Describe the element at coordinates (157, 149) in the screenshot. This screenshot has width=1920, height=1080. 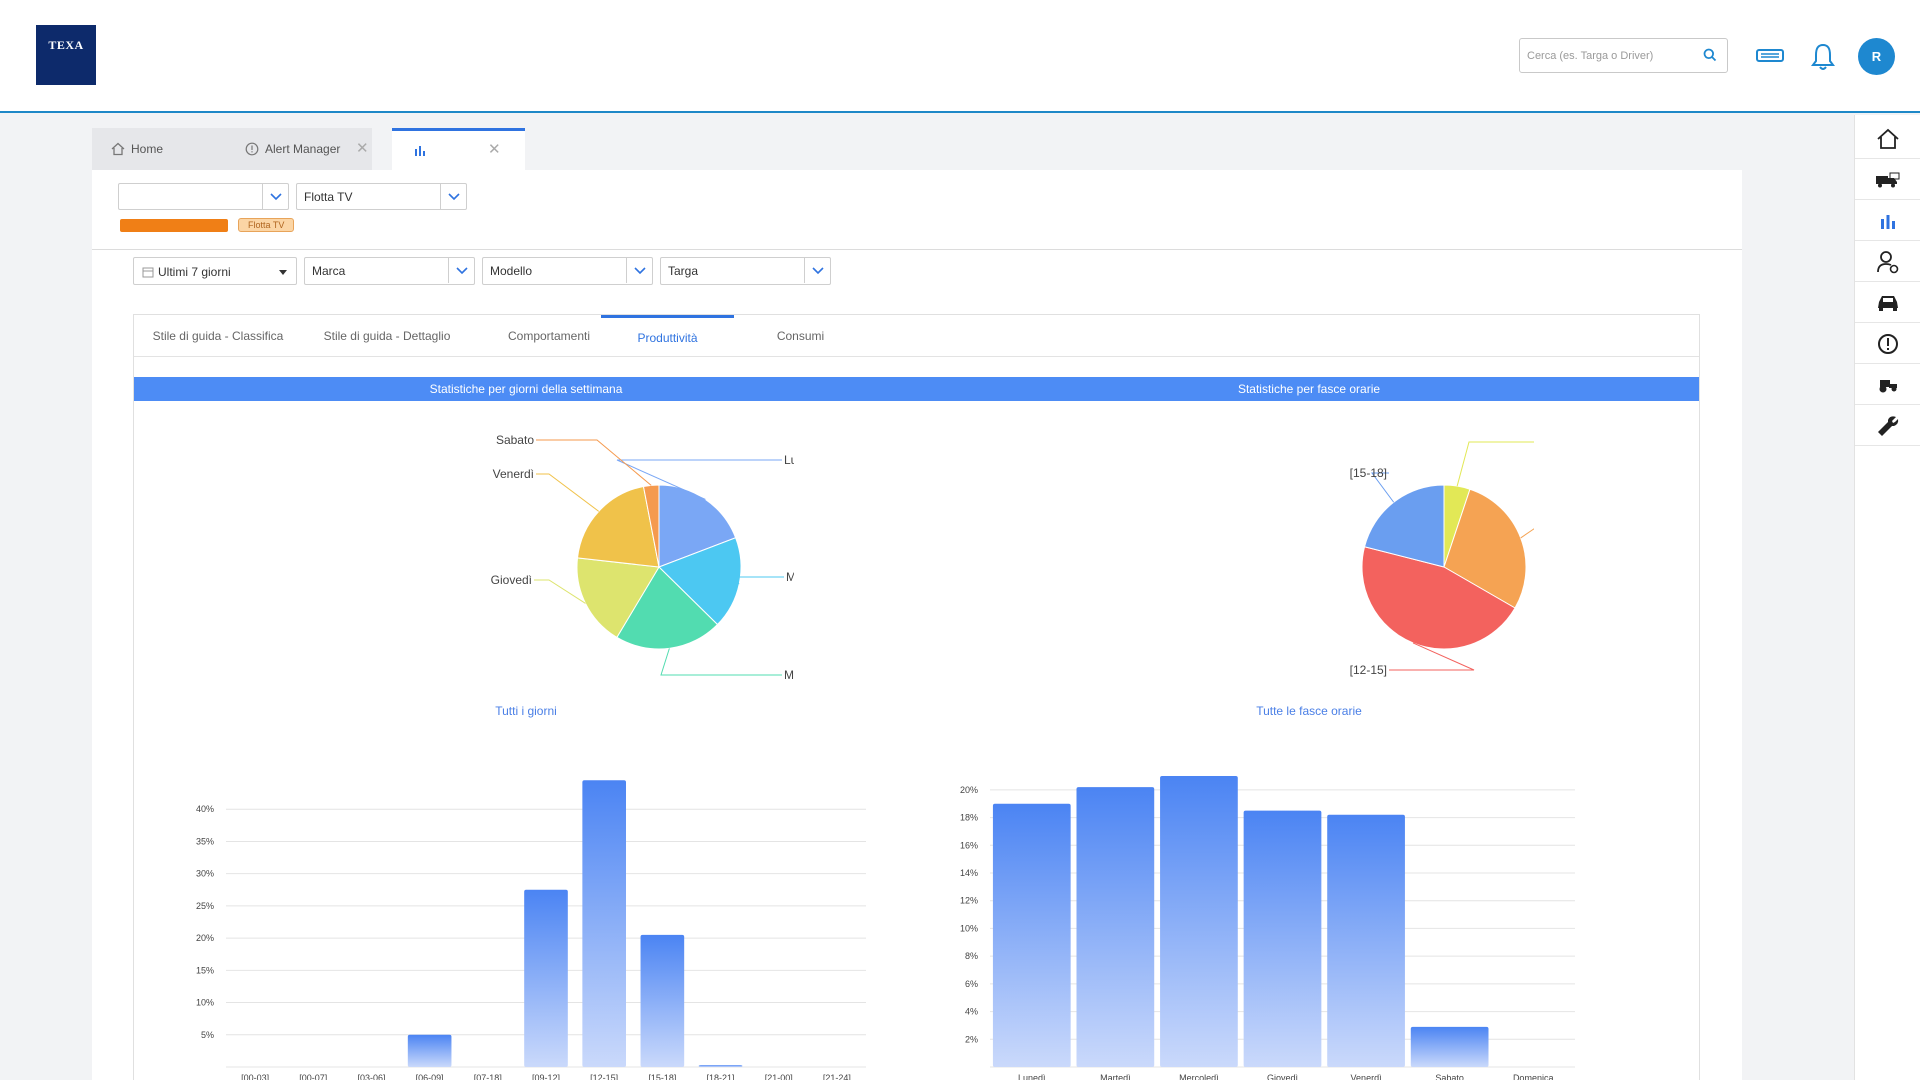
I see `tab-home: Home` at that location.